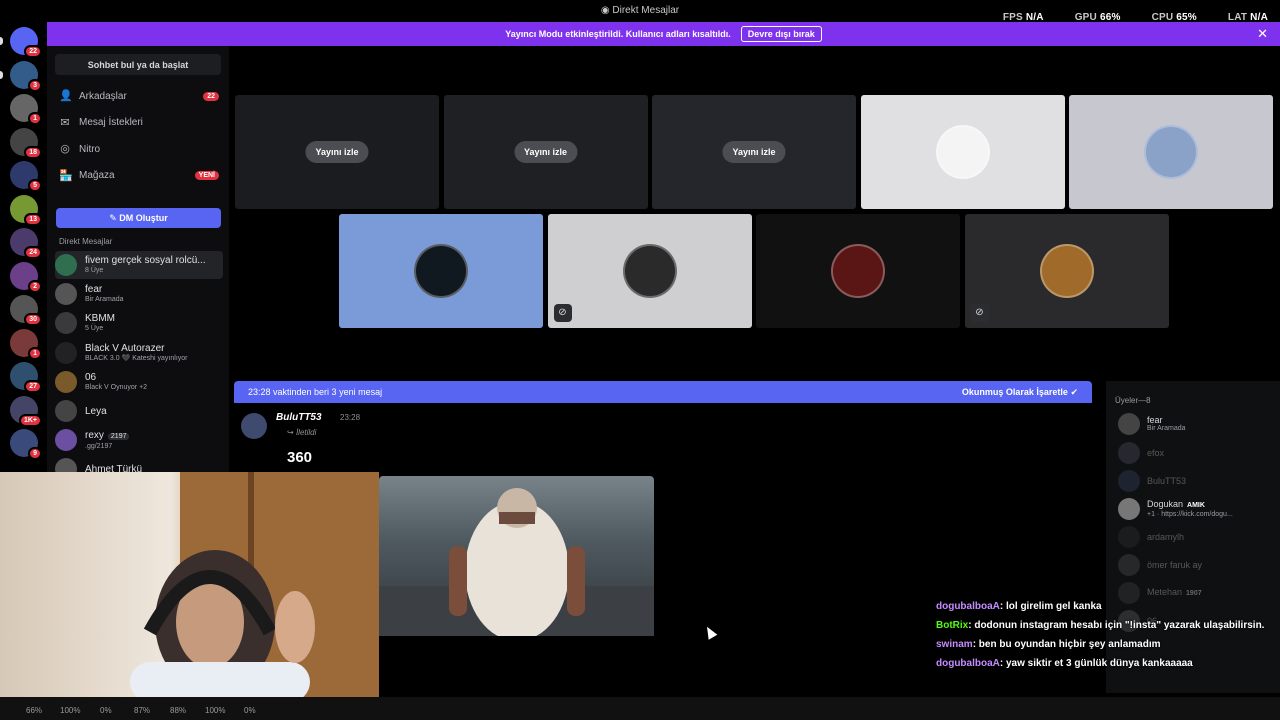 The width and height of the screenshot is (1280, 720). What do you see at coordinates (139, 440) in the screenshot?
I see `dm-item: rexy 2197 .gg/2197` at bounding box center [139, 440].